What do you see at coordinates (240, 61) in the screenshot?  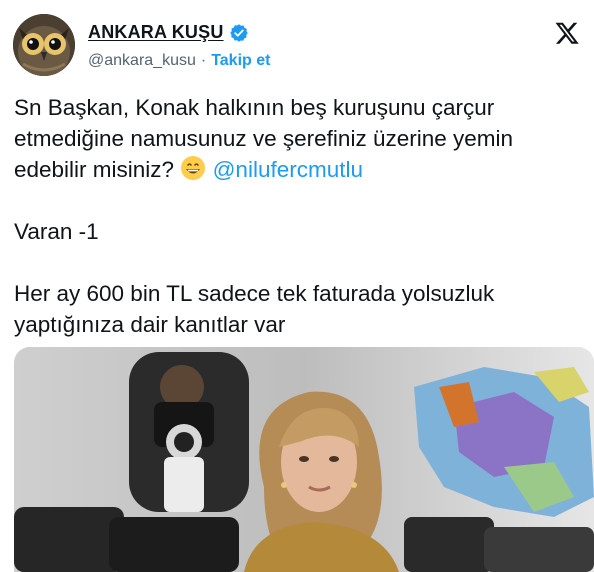 I see `follow-button: Takip et` at bounding box center [240, 61].